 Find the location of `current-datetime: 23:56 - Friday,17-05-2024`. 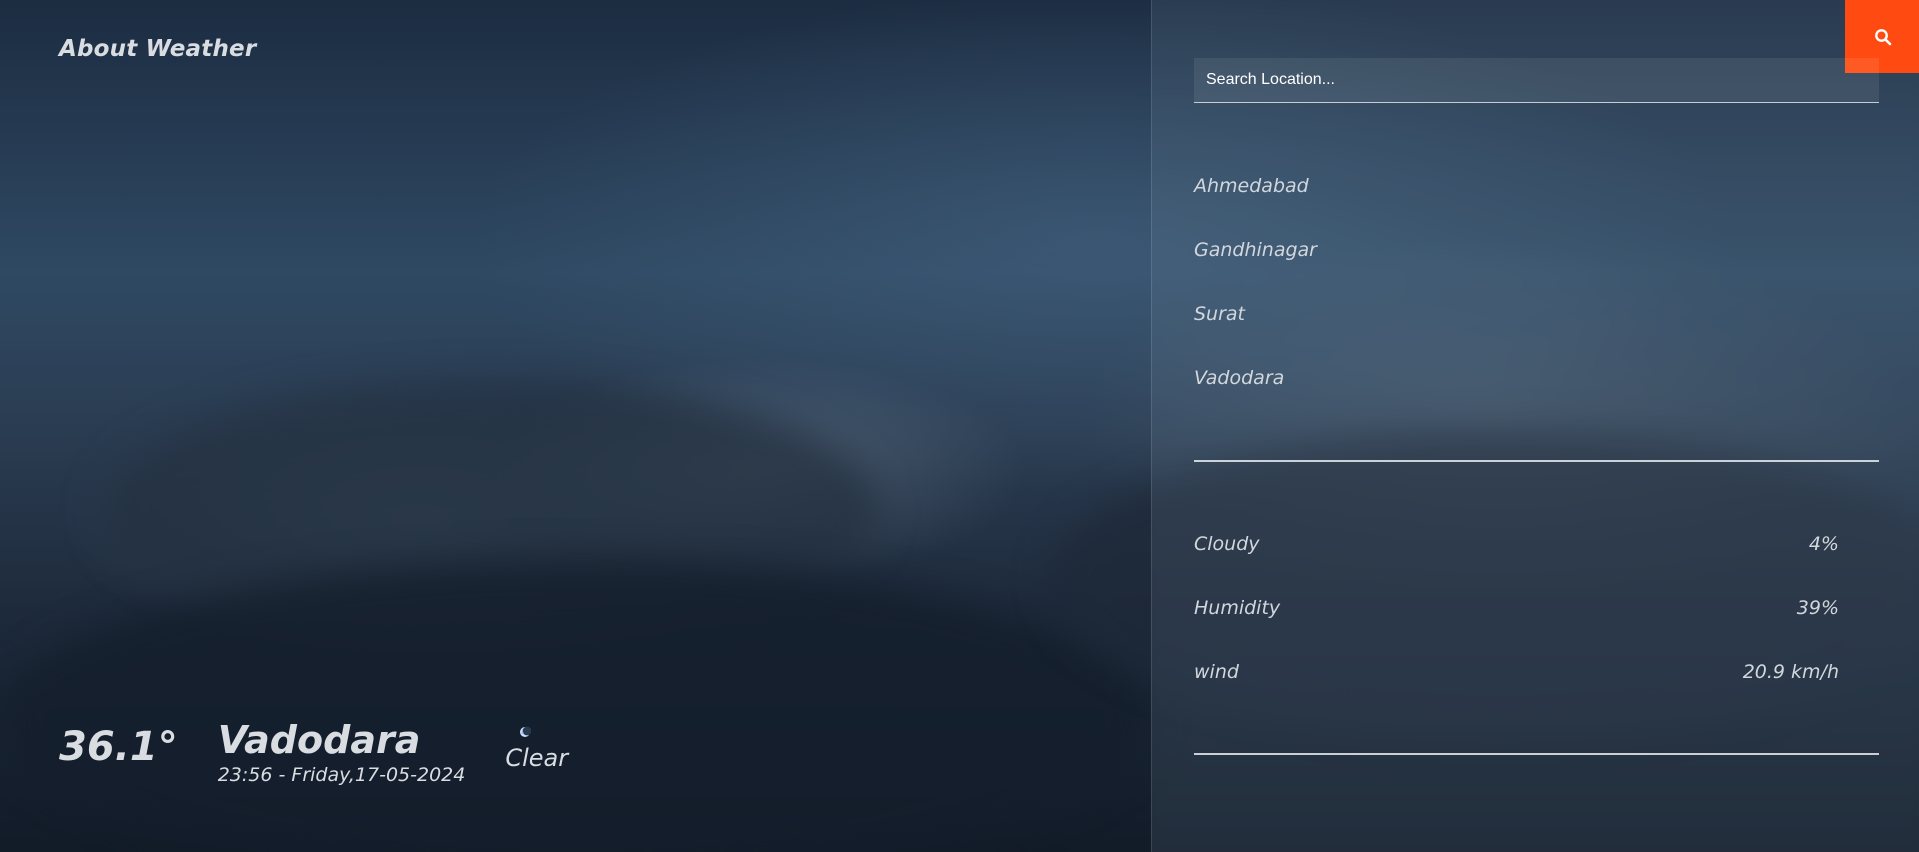

current-datetime: 23:56 - Friday,17-05-2024 is located at coordinates (341, 775).